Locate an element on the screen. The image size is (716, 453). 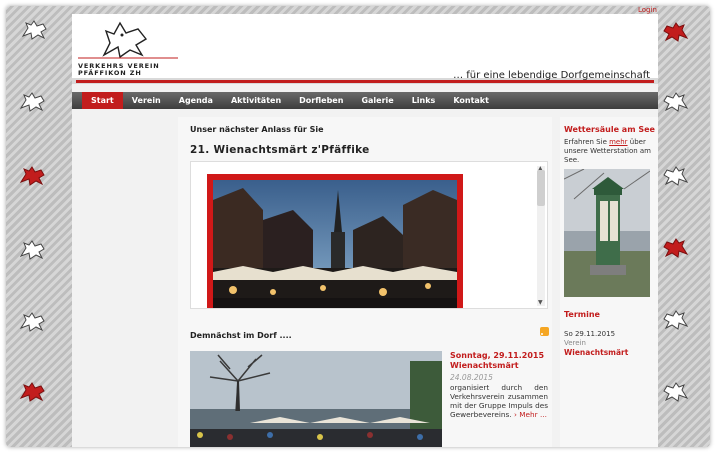
news-event-date: Sonntag, 29.11.2015 is located at coordinates (497, 355).